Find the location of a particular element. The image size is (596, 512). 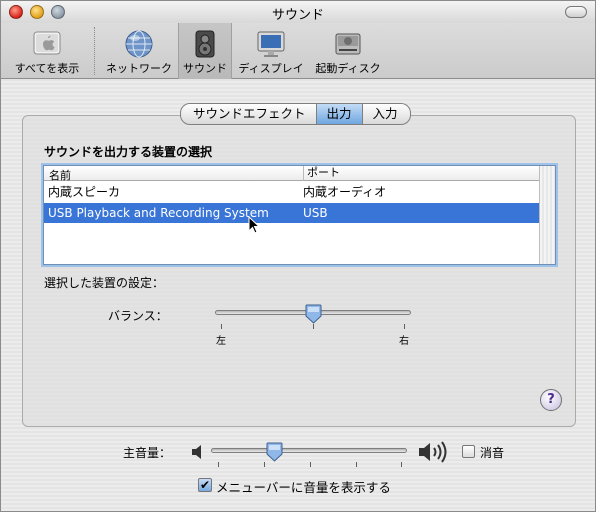

mouse-cursor-icon is located at coordinates (254, 225).